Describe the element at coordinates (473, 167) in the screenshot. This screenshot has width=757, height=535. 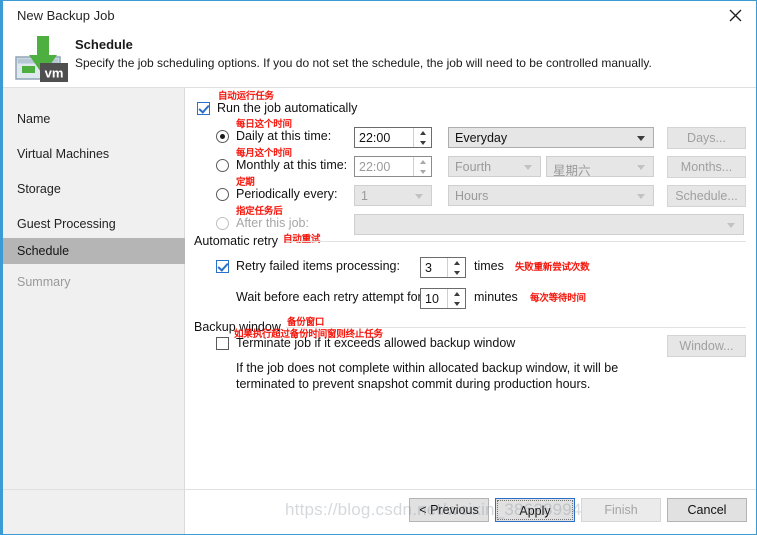
I see `monthly-week-value: Fourth` at that location.